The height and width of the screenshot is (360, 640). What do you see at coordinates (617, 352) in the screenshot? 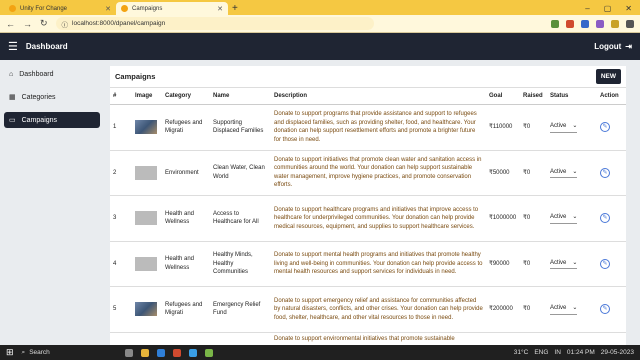
I see `clock-date: 29-05-2023` at bounding box center [617, 352].